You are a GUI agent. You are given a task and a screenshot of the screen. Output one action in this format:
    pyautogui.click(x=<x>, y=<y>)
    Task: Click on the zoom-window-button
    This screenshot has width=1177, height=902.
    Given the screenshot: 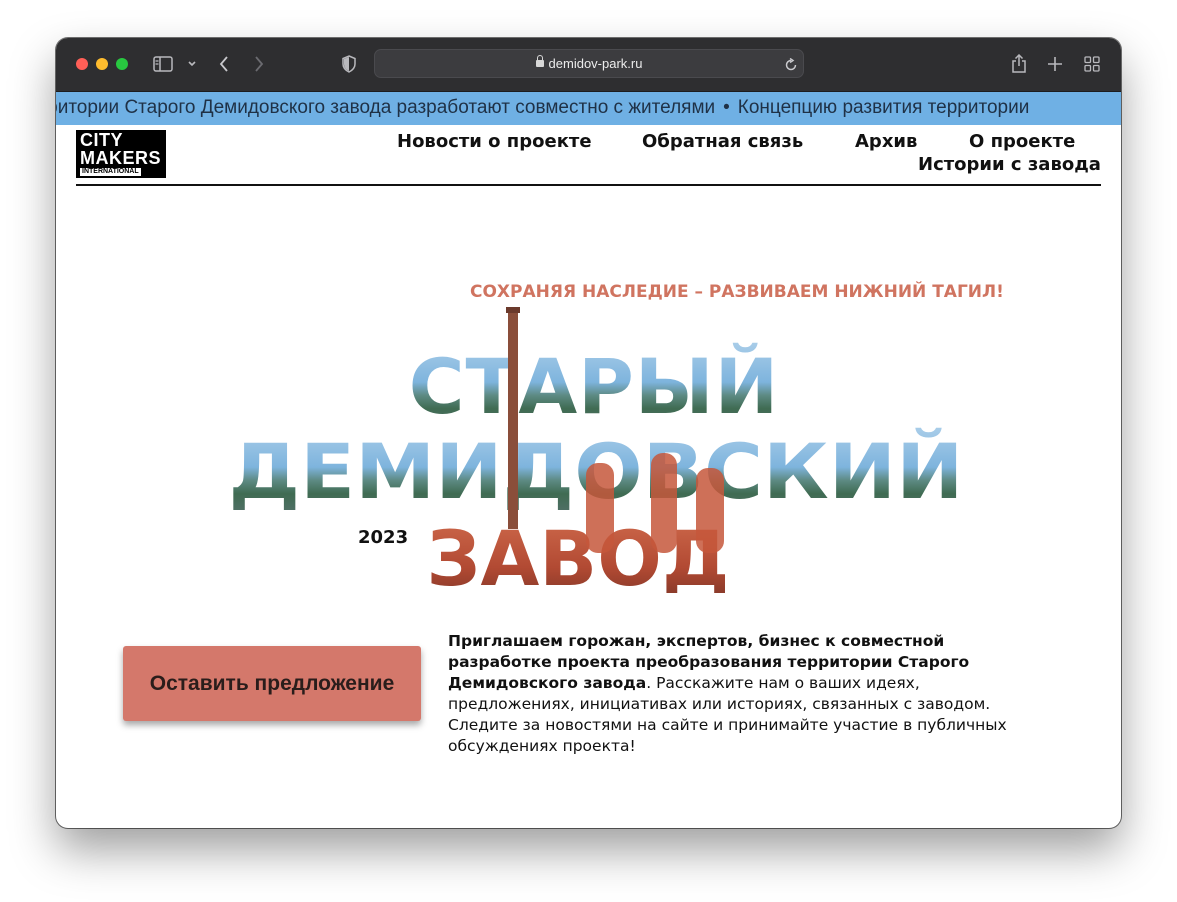 What is the action you would take?
    pyautogui.click(x=122, y=64)
    